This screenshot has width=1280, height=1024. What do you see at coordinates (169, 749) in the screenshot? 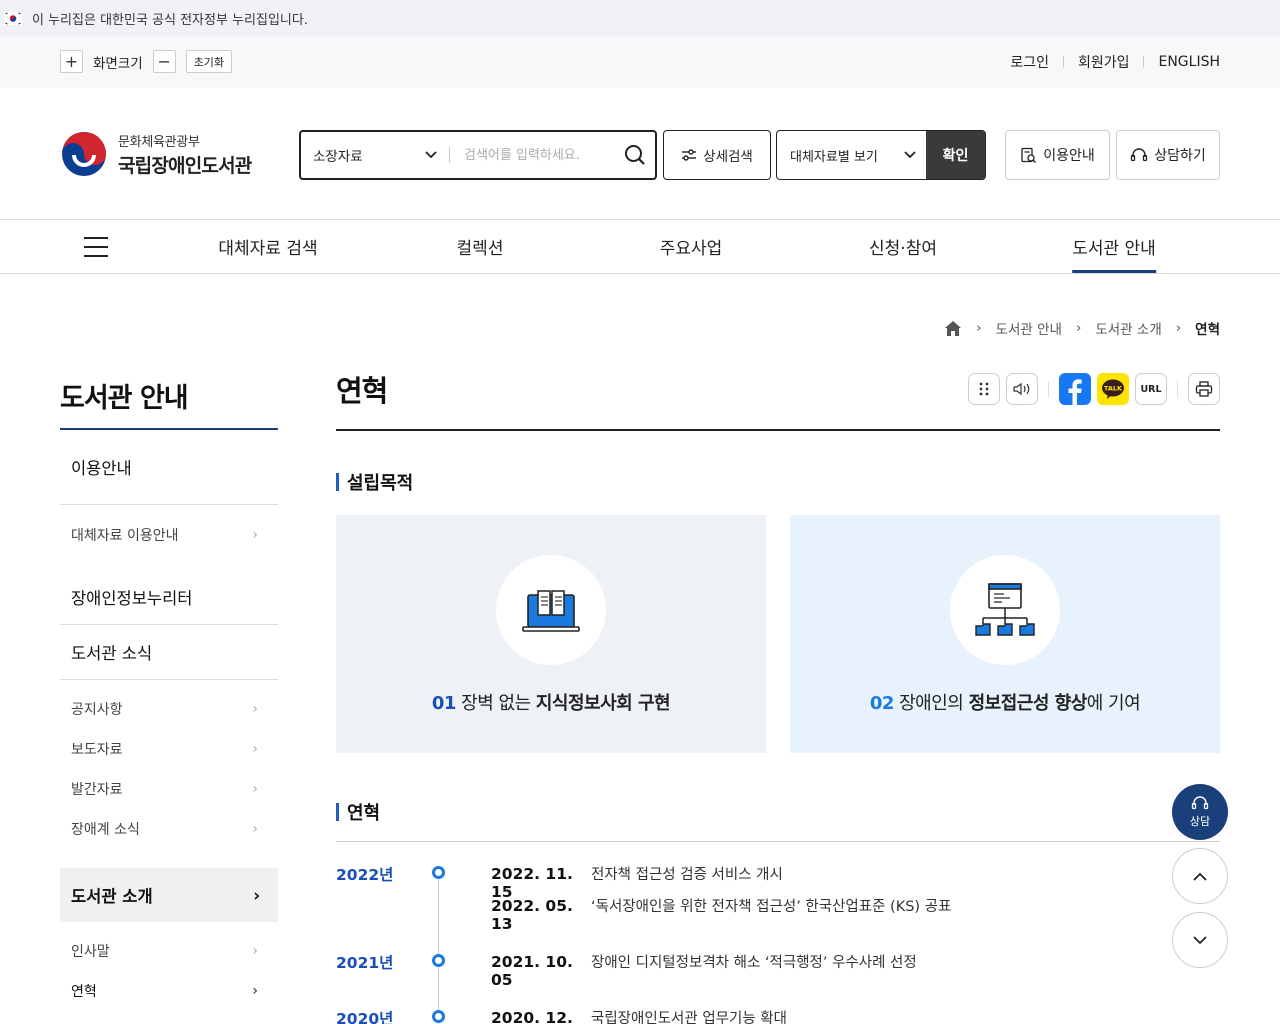
I see `side-nav-item: 보도자료 ›` at bounding box center [169, 749].